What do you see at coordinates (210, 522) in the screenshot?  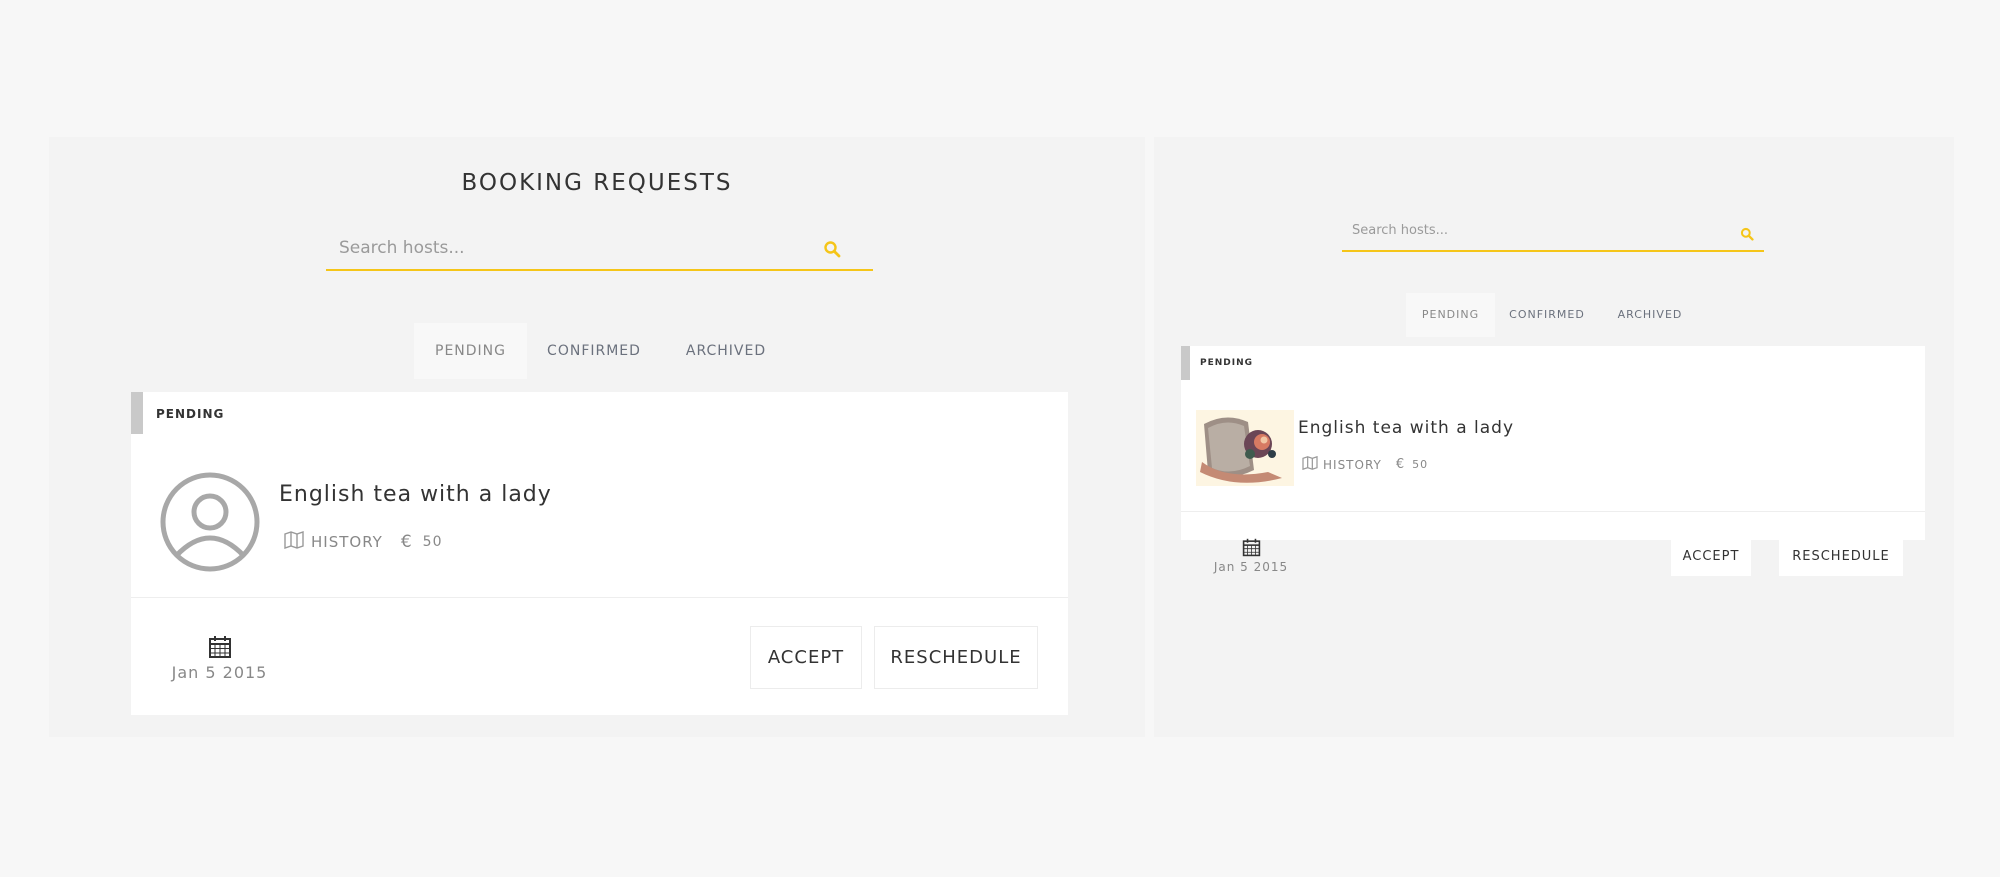 I see `avatar` at bounding box center [210, 522].